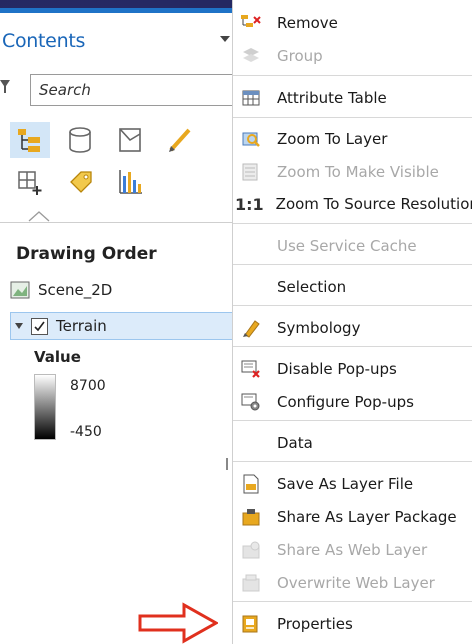 This screenshot has width=472, height=644. I want to click on menu-item-configure-popups: Configure Pop-ups, so click(352, 402).